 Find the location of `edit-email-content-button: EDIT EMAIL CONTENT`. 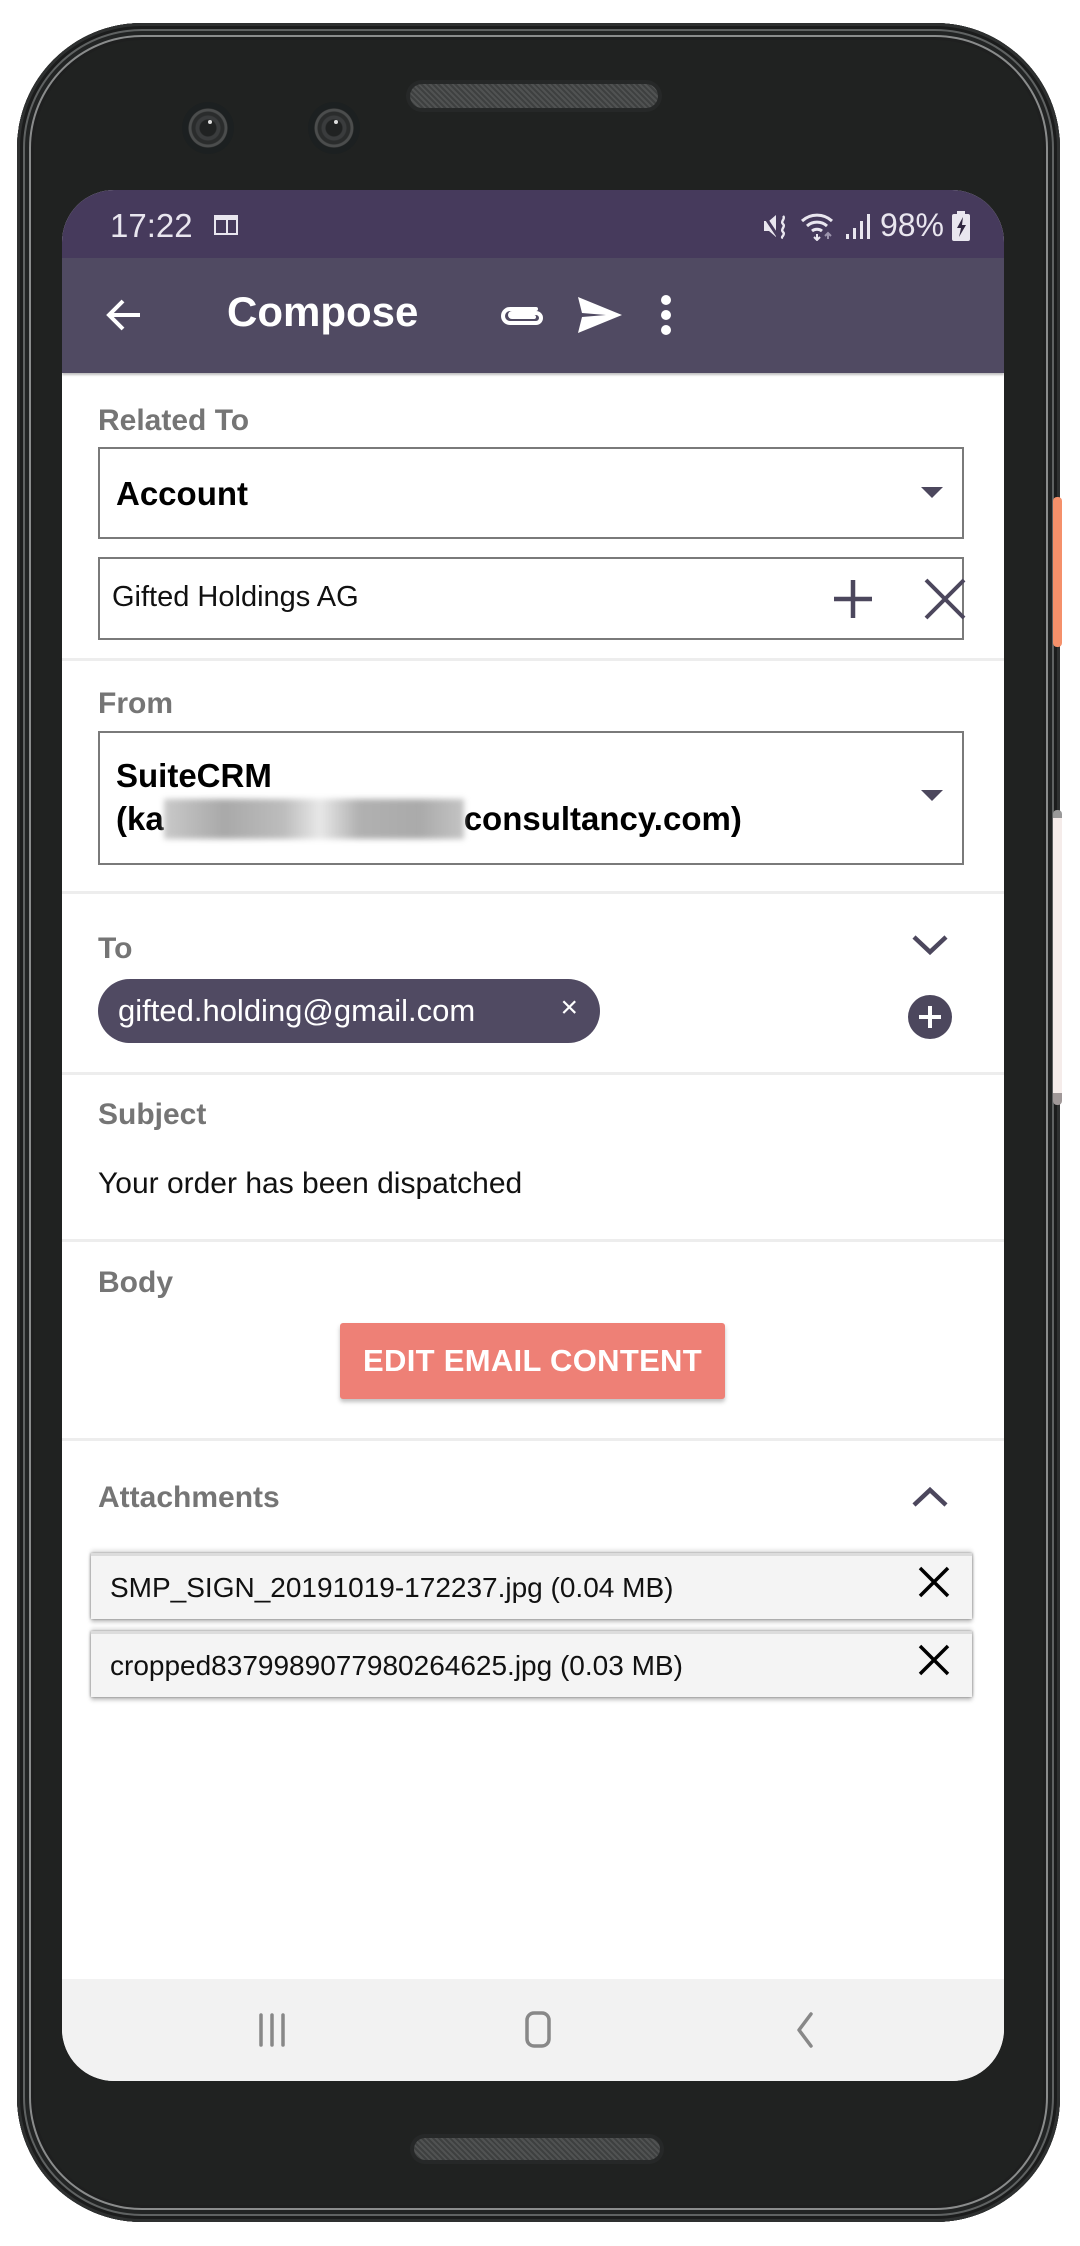

edit-email-content-button: EDIT EMAIL CONTENT is located at coordinates (532, 1361).